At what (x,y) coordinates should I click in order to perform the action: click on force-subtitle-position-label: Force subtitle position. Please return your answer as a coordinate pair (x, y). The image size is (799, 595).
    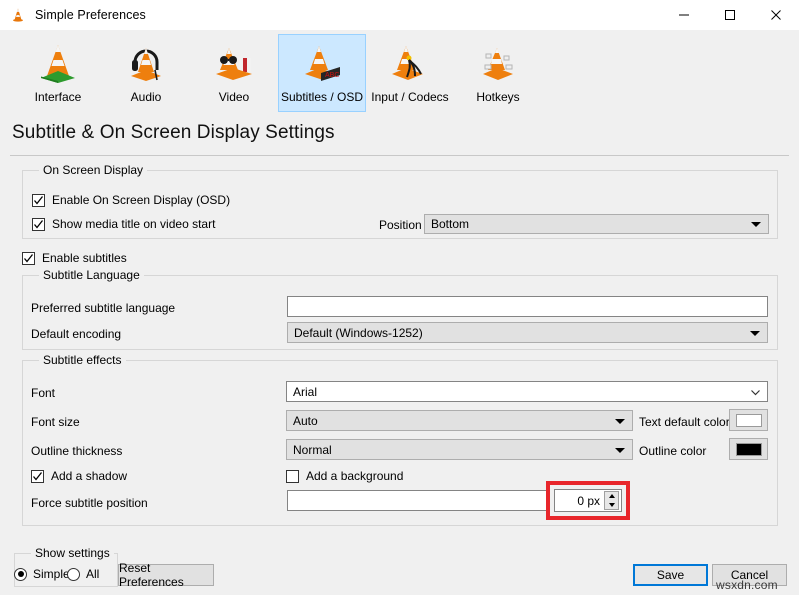
    Looking at the image, I should click on (89, 503).